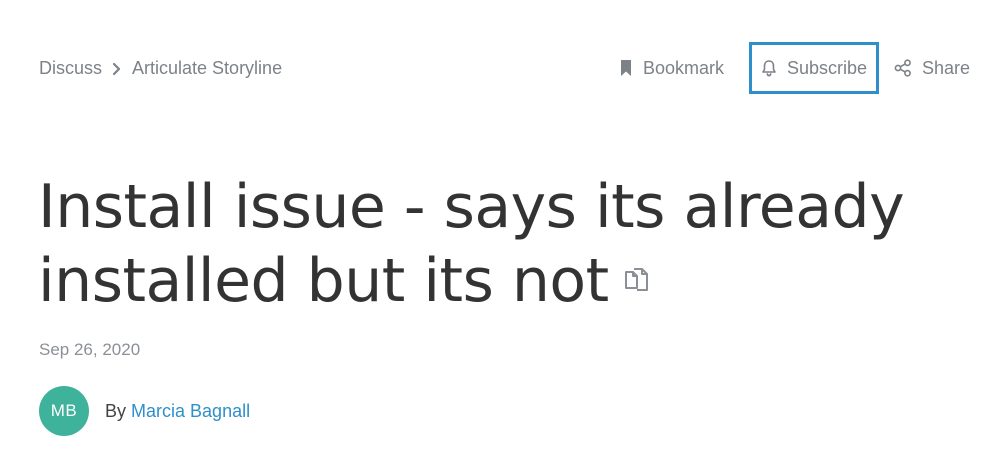 Image resolution: width=999 pixels, height=470 pixels. I want to click on subscribe-button: Subscribe, so click(814, 68).